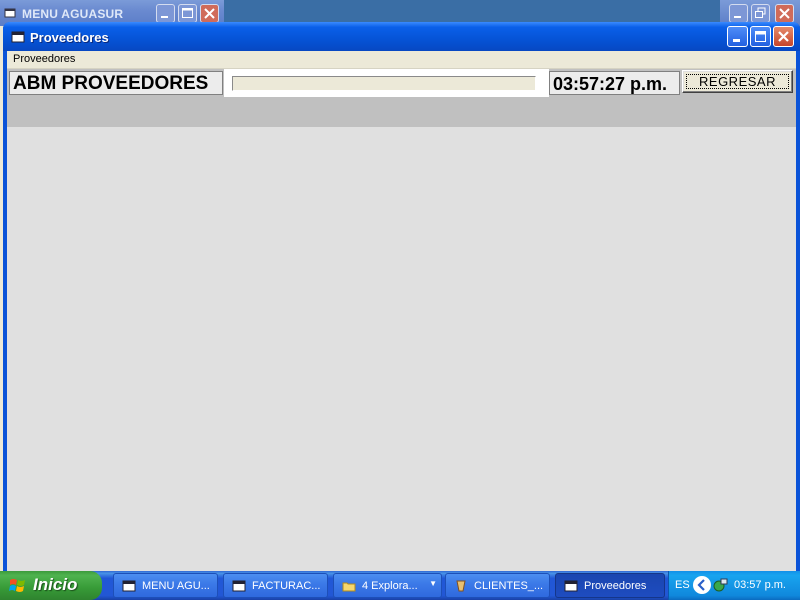 This screenshot has height=600, width=800. Describe the element at coordinates (401, 98) in the screenshot. I see `header-panel: ABM PROVEEDORES 03:57:27 p.m. REGRESAR` at that location.